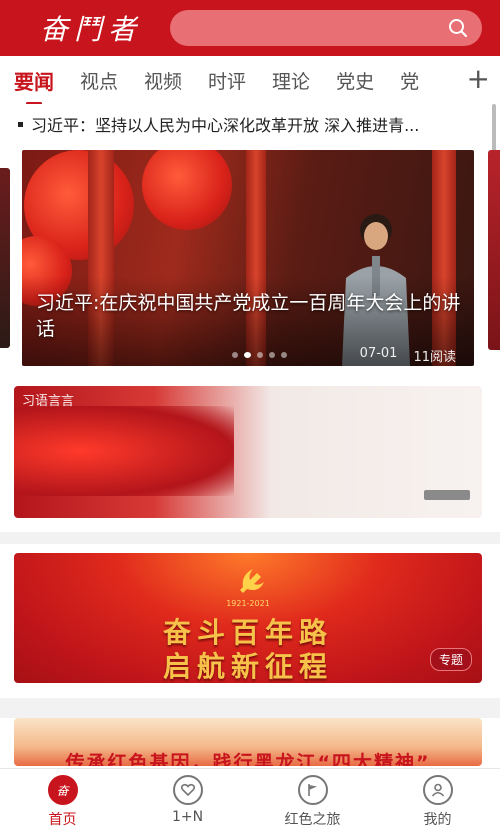 Image resolution: width=500 pixels, height=833 pixels. Describe the element at coordinates (62, 820) in the screenshot. I see `nav-label: 首页` at that location.